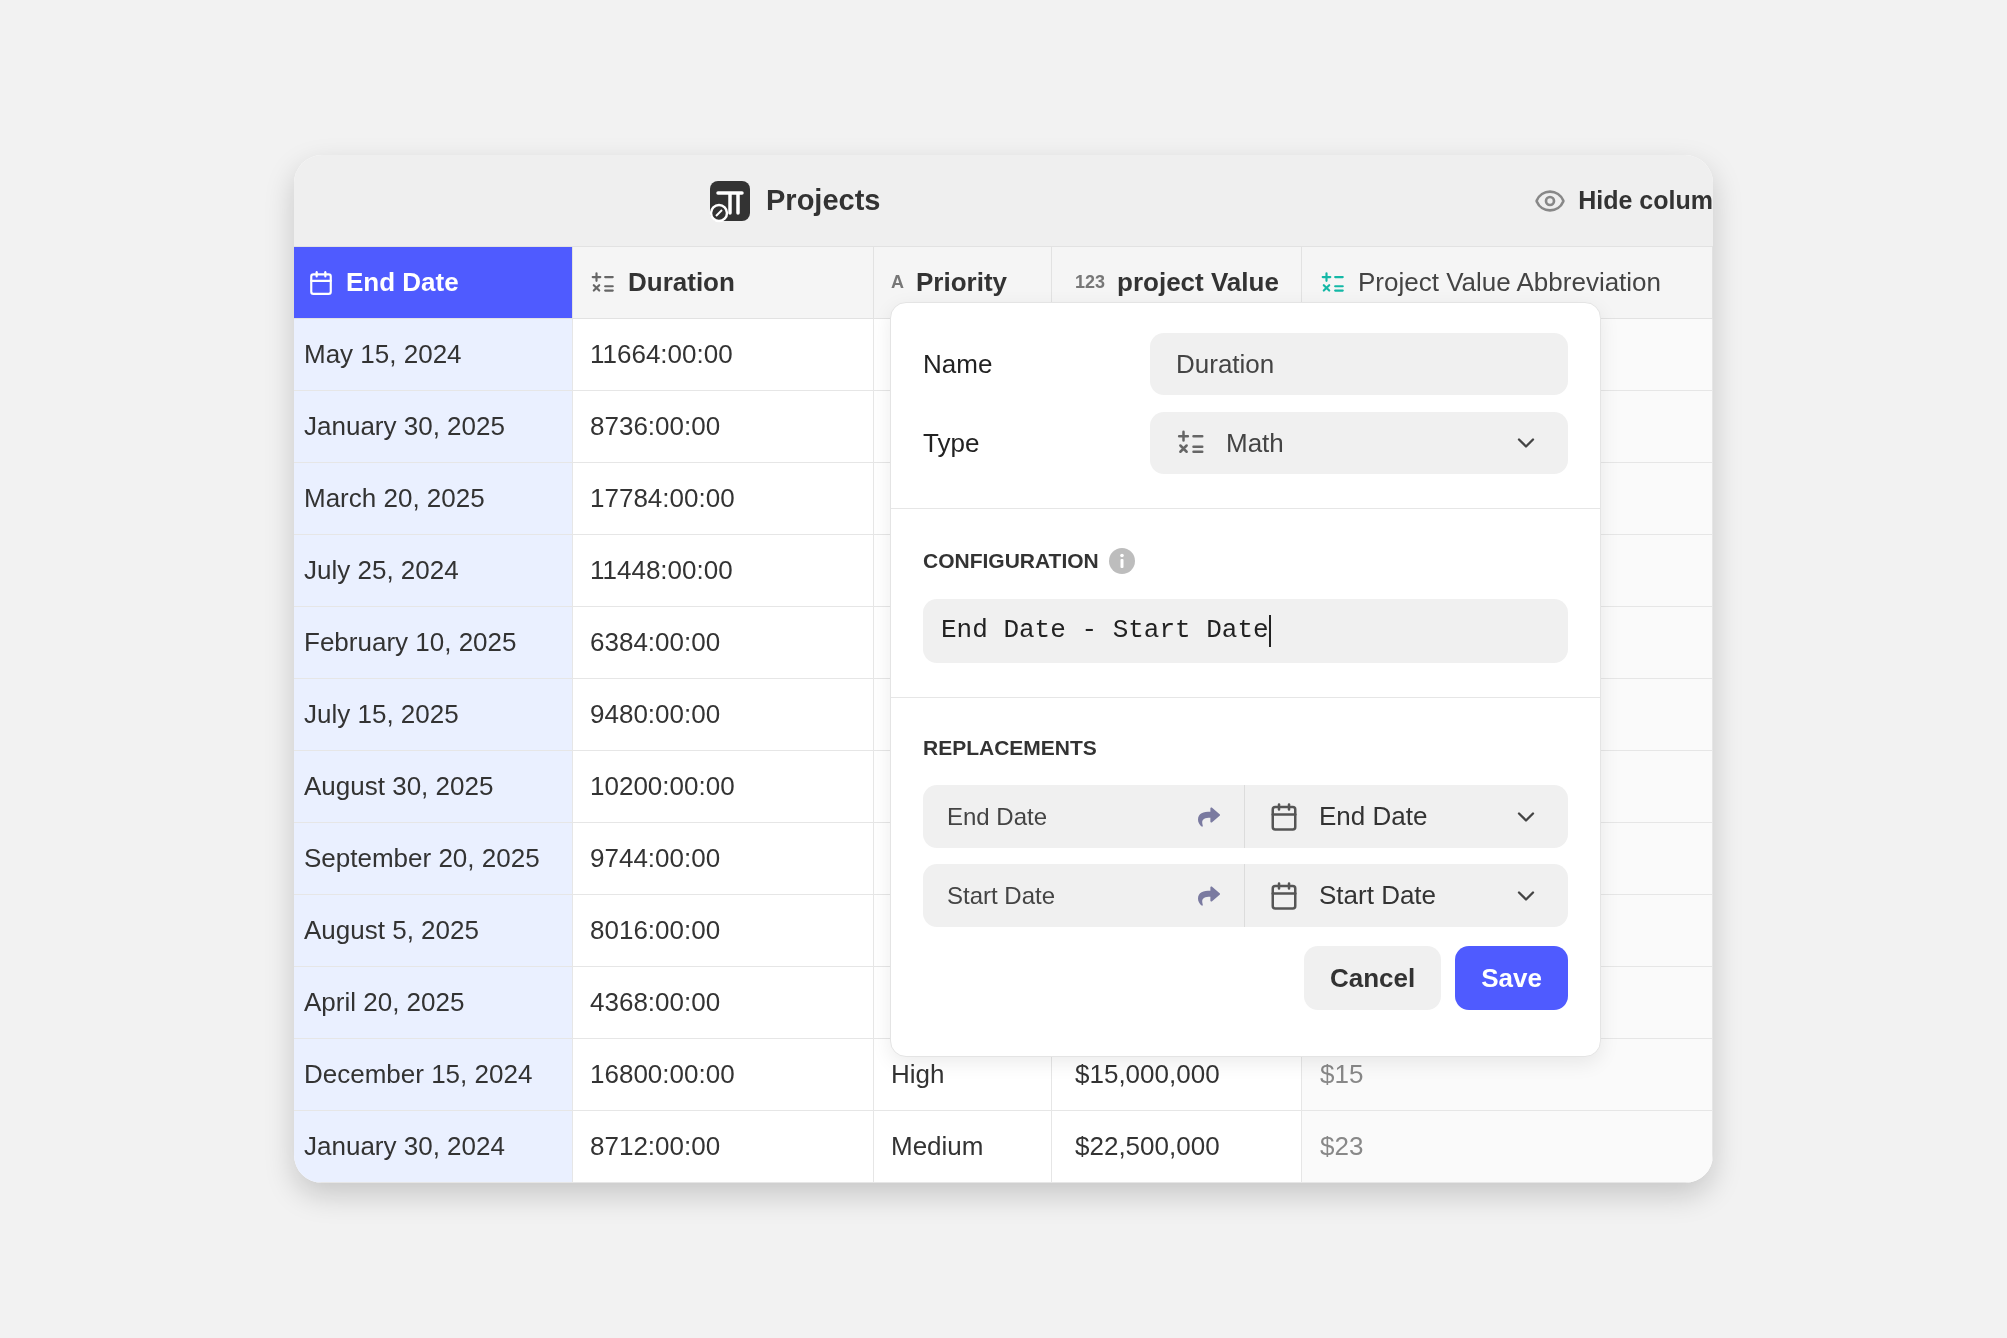 Image resolution: width=2007 pixels, height=1338 pixels. I want to click on field-label: Type, so click(952, 443).